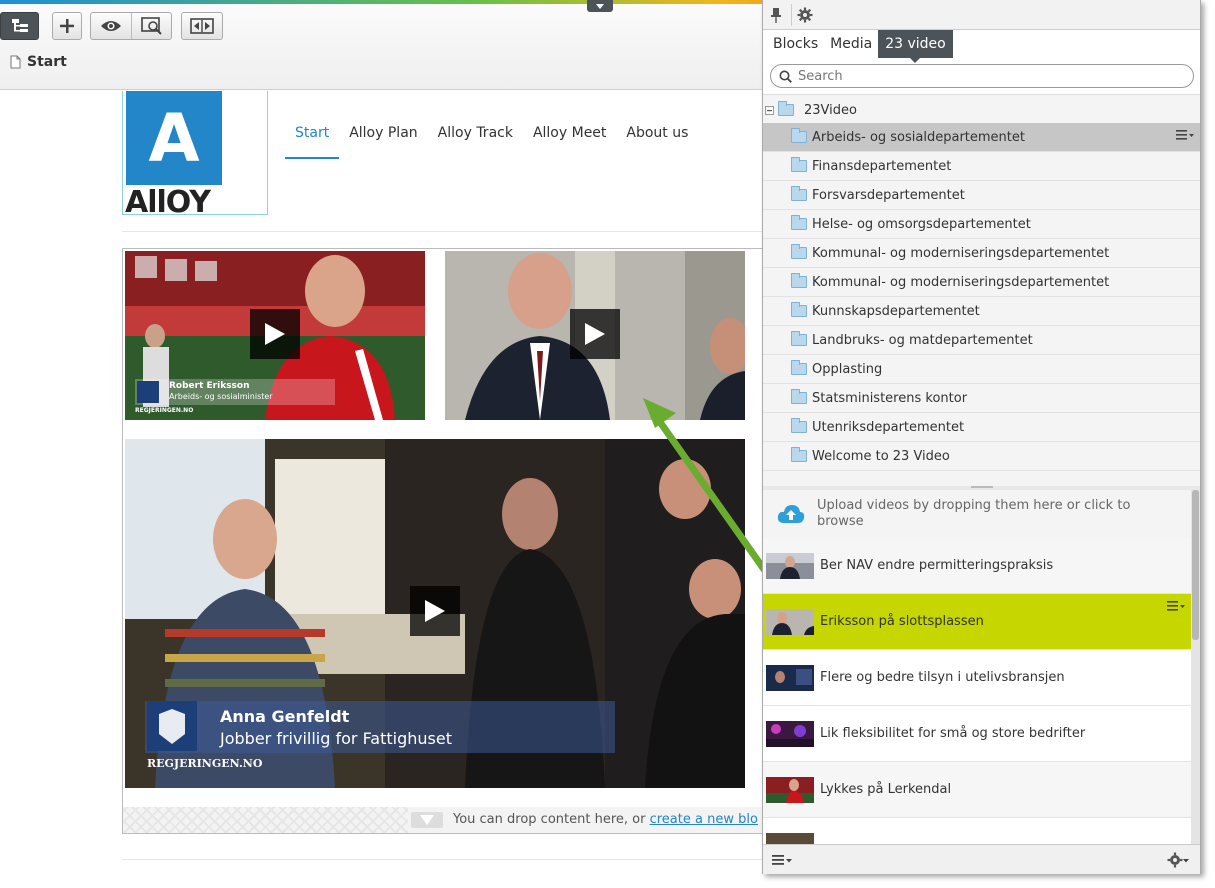 This screenshot has width=1215, height=888. I want to click on panel-settings-button, so click(804, 15).